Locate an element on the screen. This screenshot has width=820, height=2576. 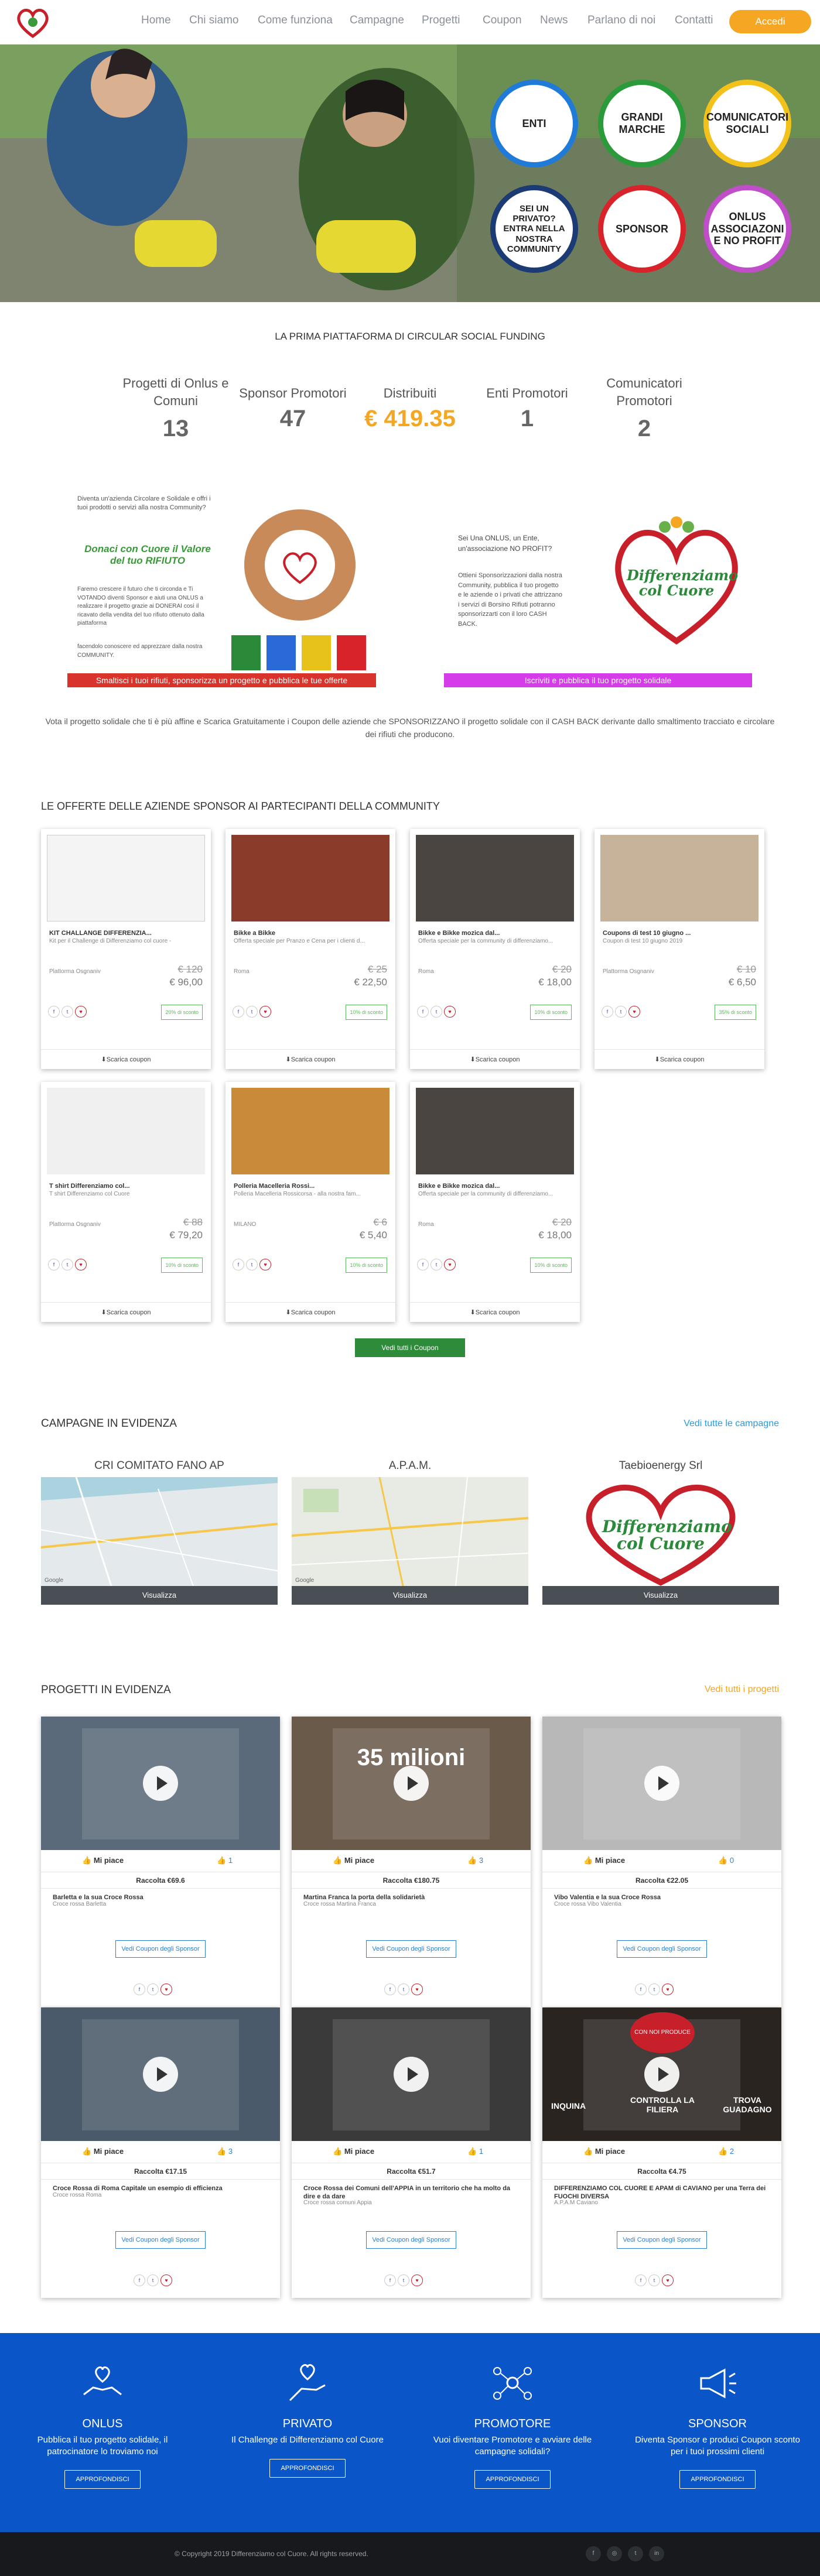
view-all-campaigns-link: Vedi tutte le campagne is located at coordinates (730, 1424).